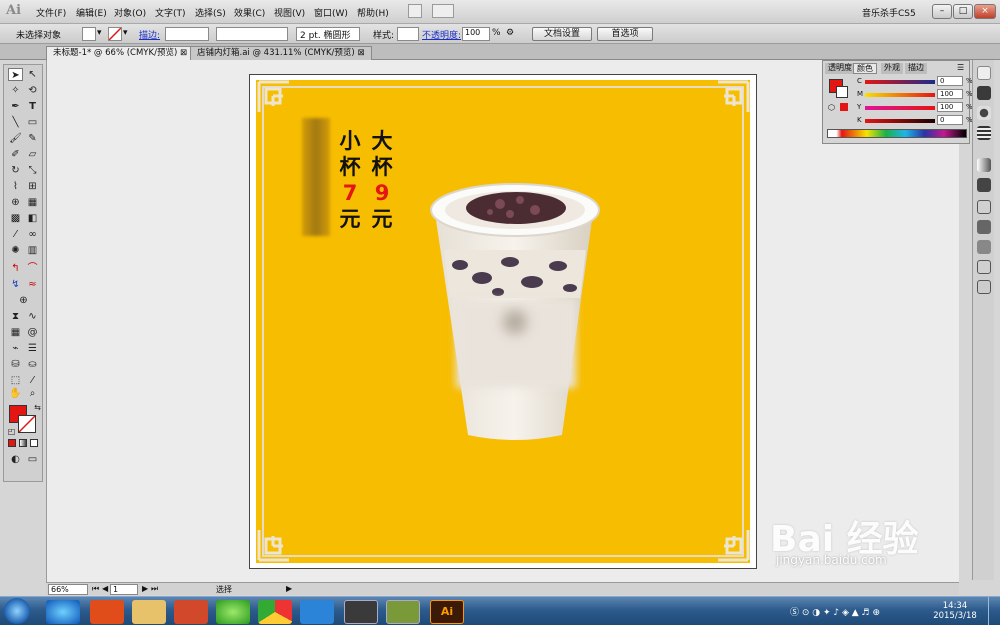  What do you see at coordinates (17, 611) in the screenshot?
I see `start-button` at bounding box center [17, 611].